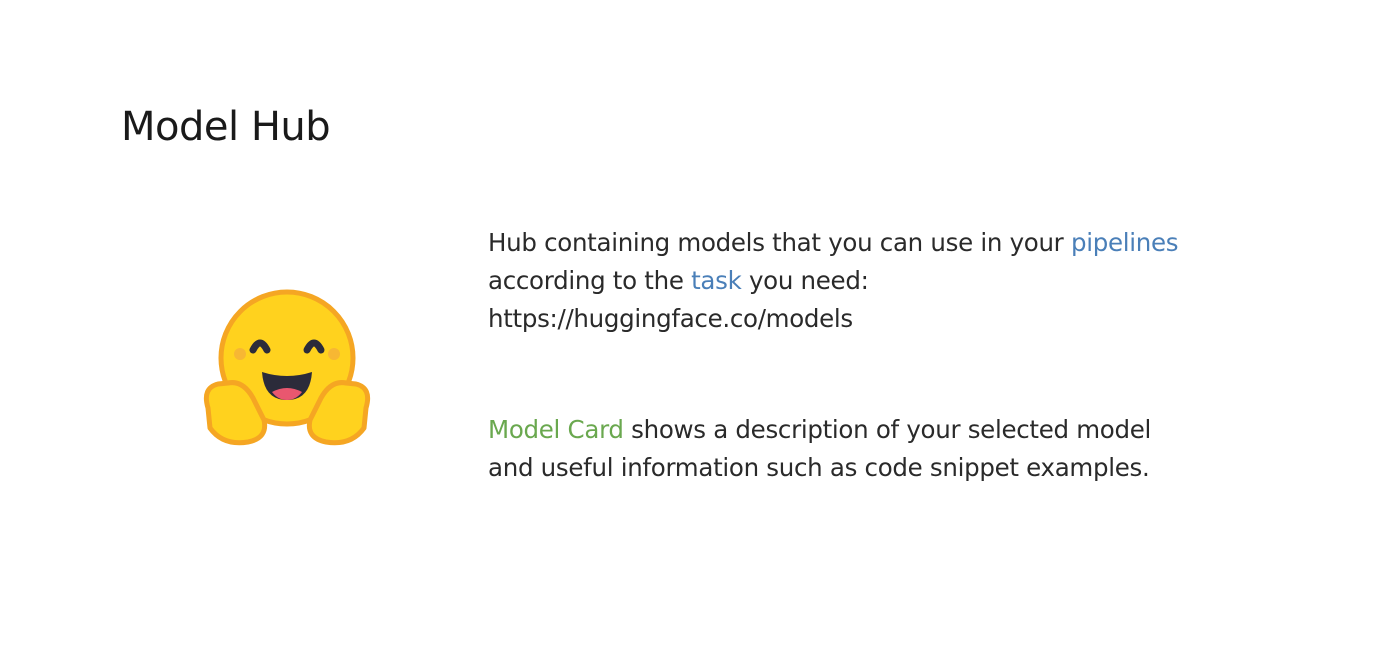 This screenshot has height=672, width=1378. I want to click on task-link: task, so click(716, 280).